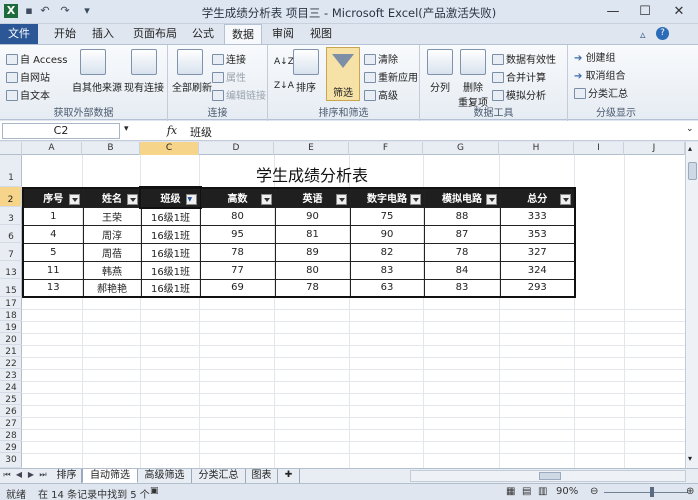 The height and width of the screenshot is (500, 698). Describe the element at coordinates (643, 34) in the screenshot. I see `ribbon-minimize-icon: ▵` at that location.